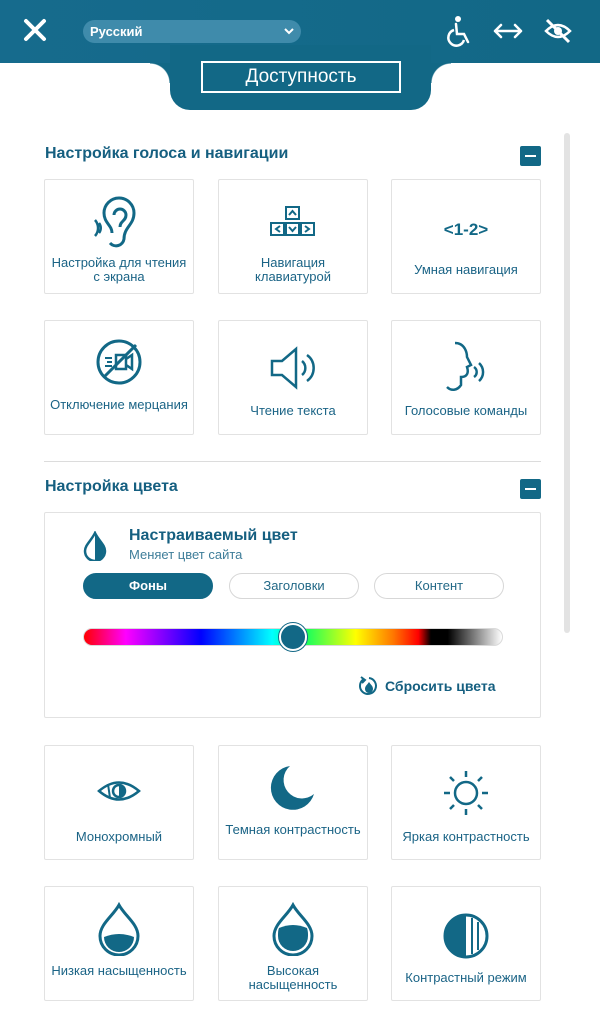 This screenshot has height=1028, width=600. I want to click on tile-read-text: Чтение текста, so click(293, 377).